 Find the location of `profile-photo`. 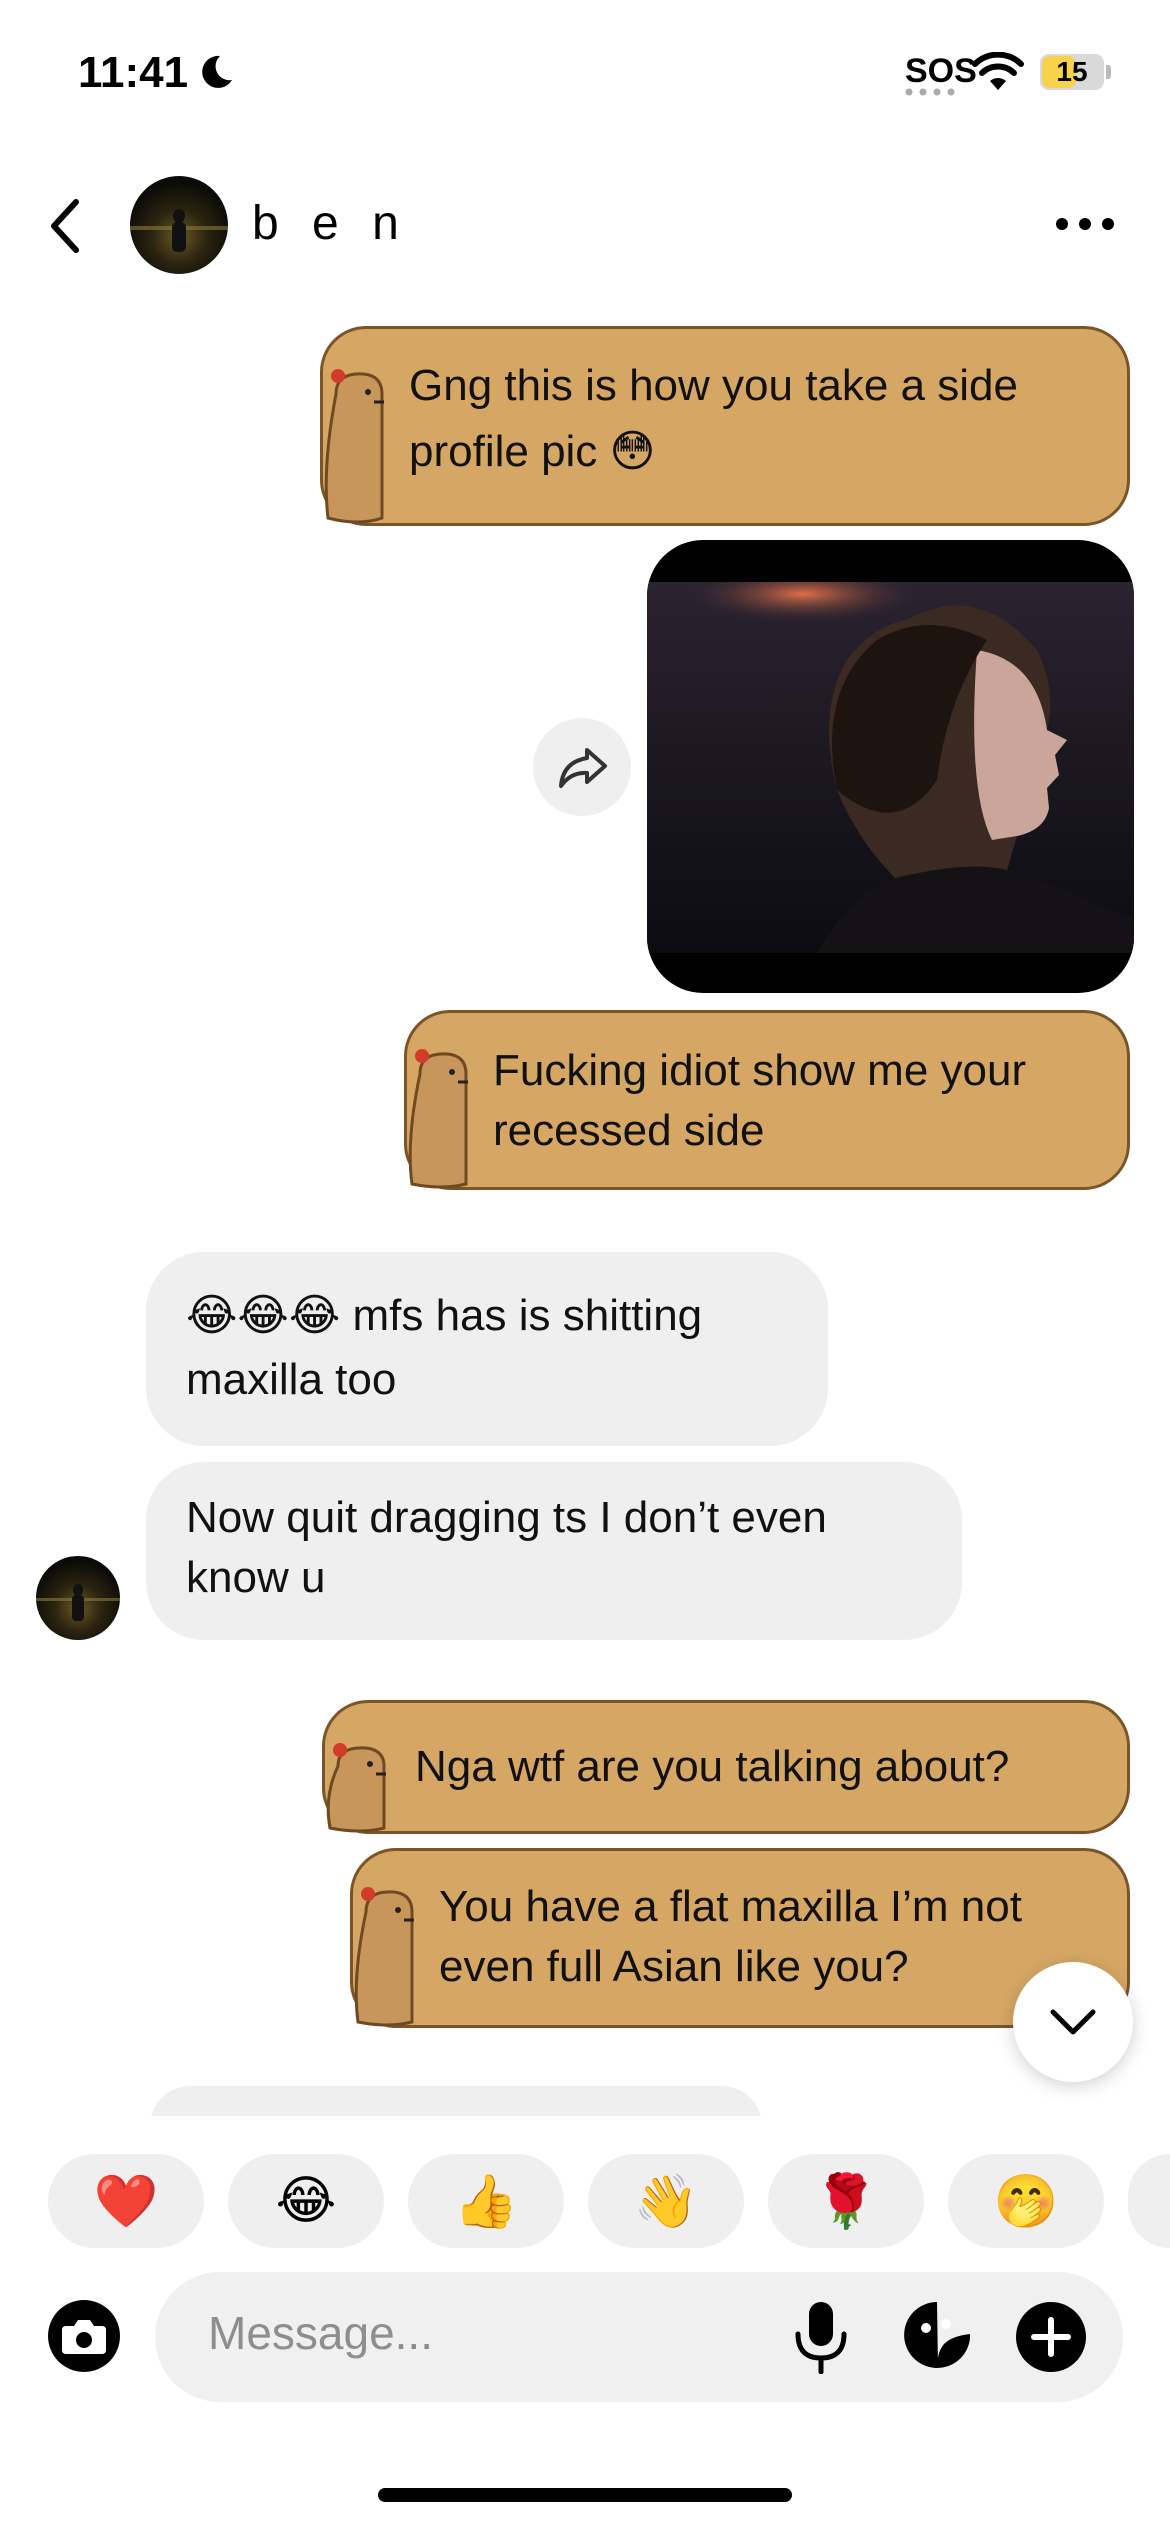

profile-photo is located at coordinates (890, 767).